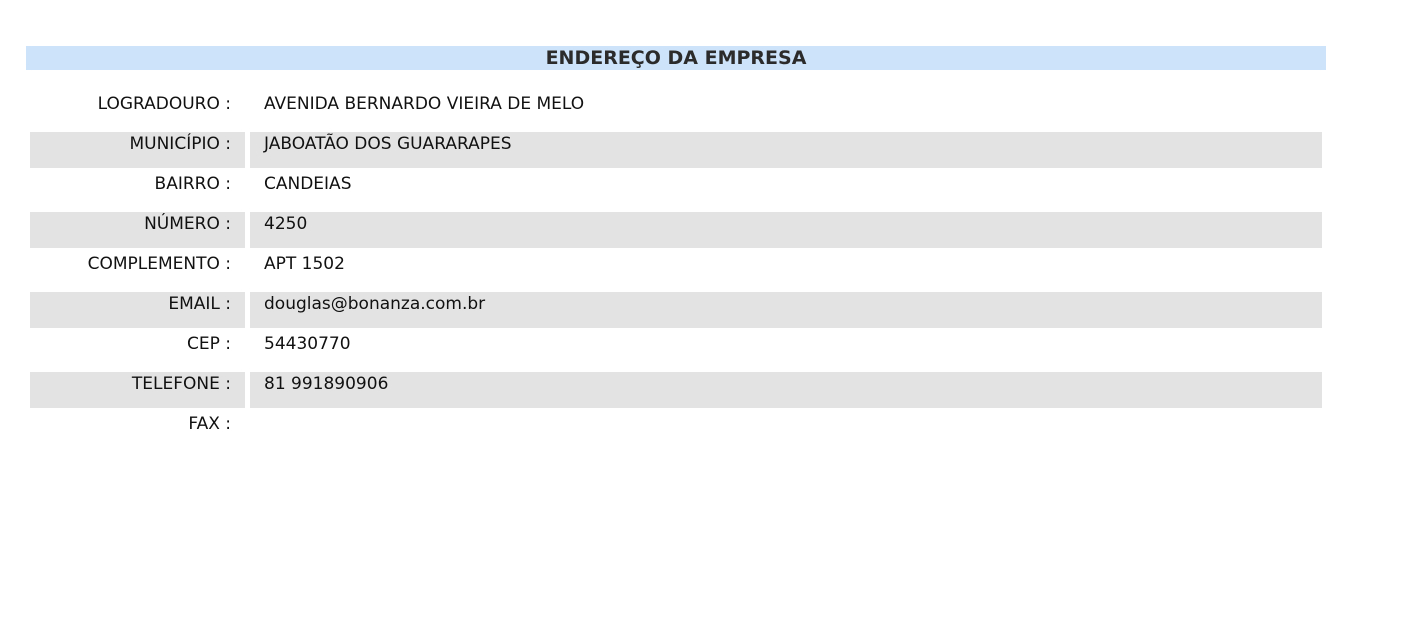 The width and height of the screenshot is (1414, 640). I want to click on field-row-numero: NÚMERO : 4250, so click(676, 230).